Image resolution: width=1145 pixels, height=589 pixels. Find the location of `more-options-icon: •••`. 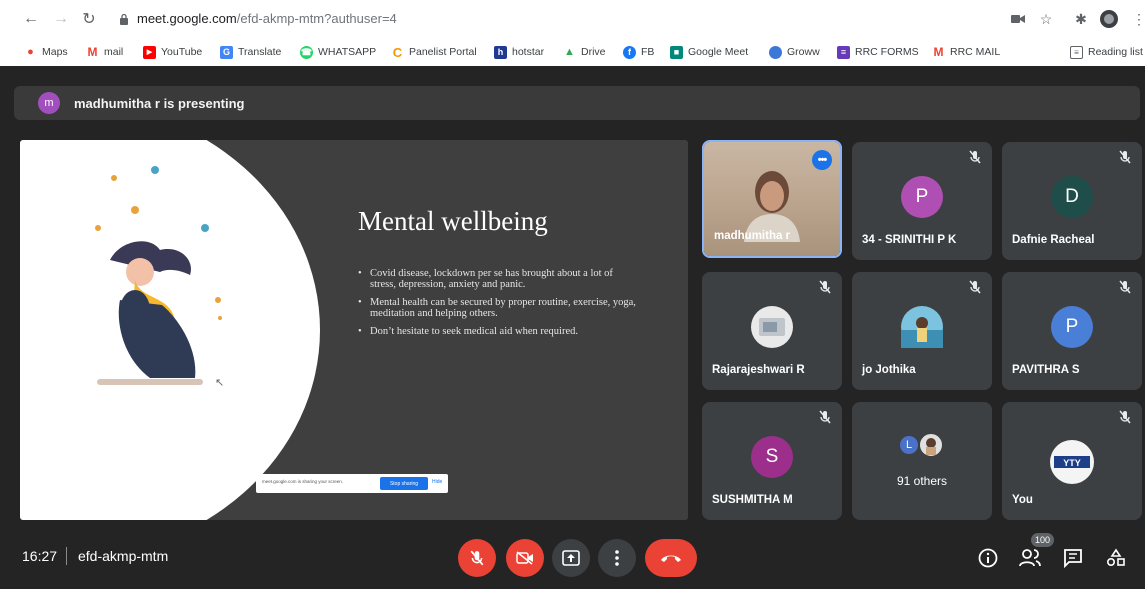

more-options-icon: ••• is located at coordinates (822, 160).